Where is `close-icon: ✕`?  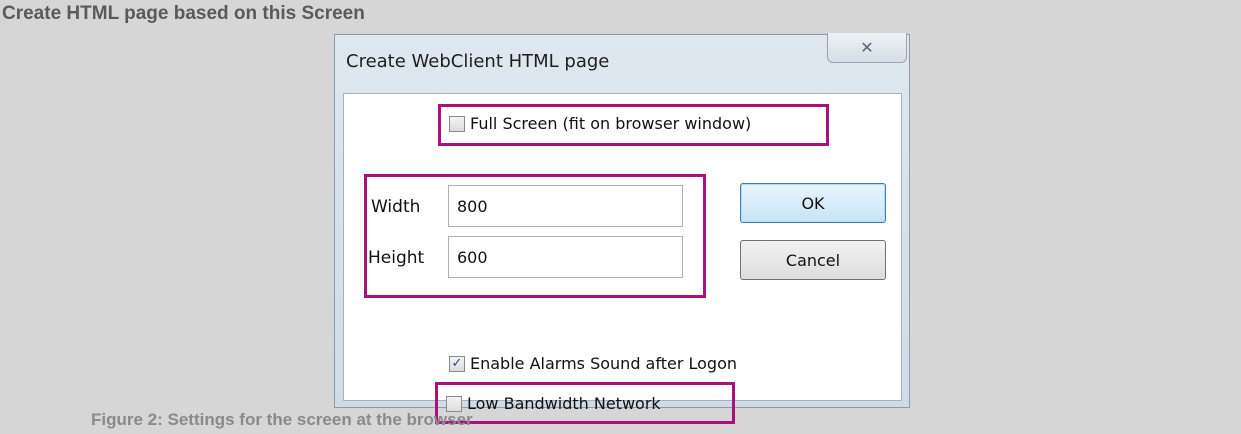
close-icon: ✕ is located at coordinates (867, 47).